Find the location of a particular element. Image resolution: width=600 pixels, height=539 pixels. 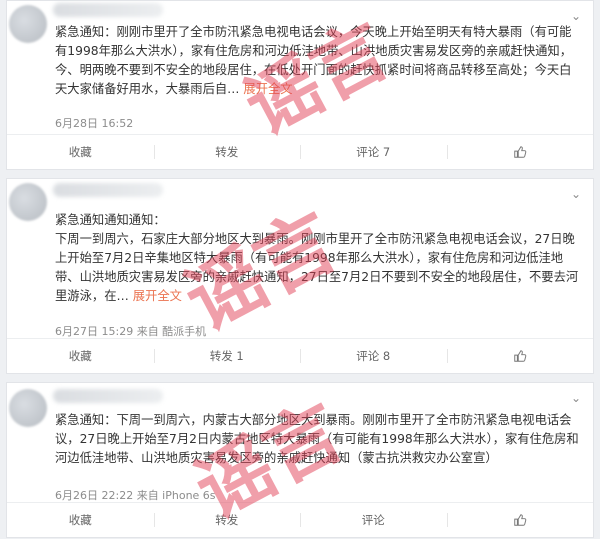

comment-button: 评论 is located at coordinates (373, 520).